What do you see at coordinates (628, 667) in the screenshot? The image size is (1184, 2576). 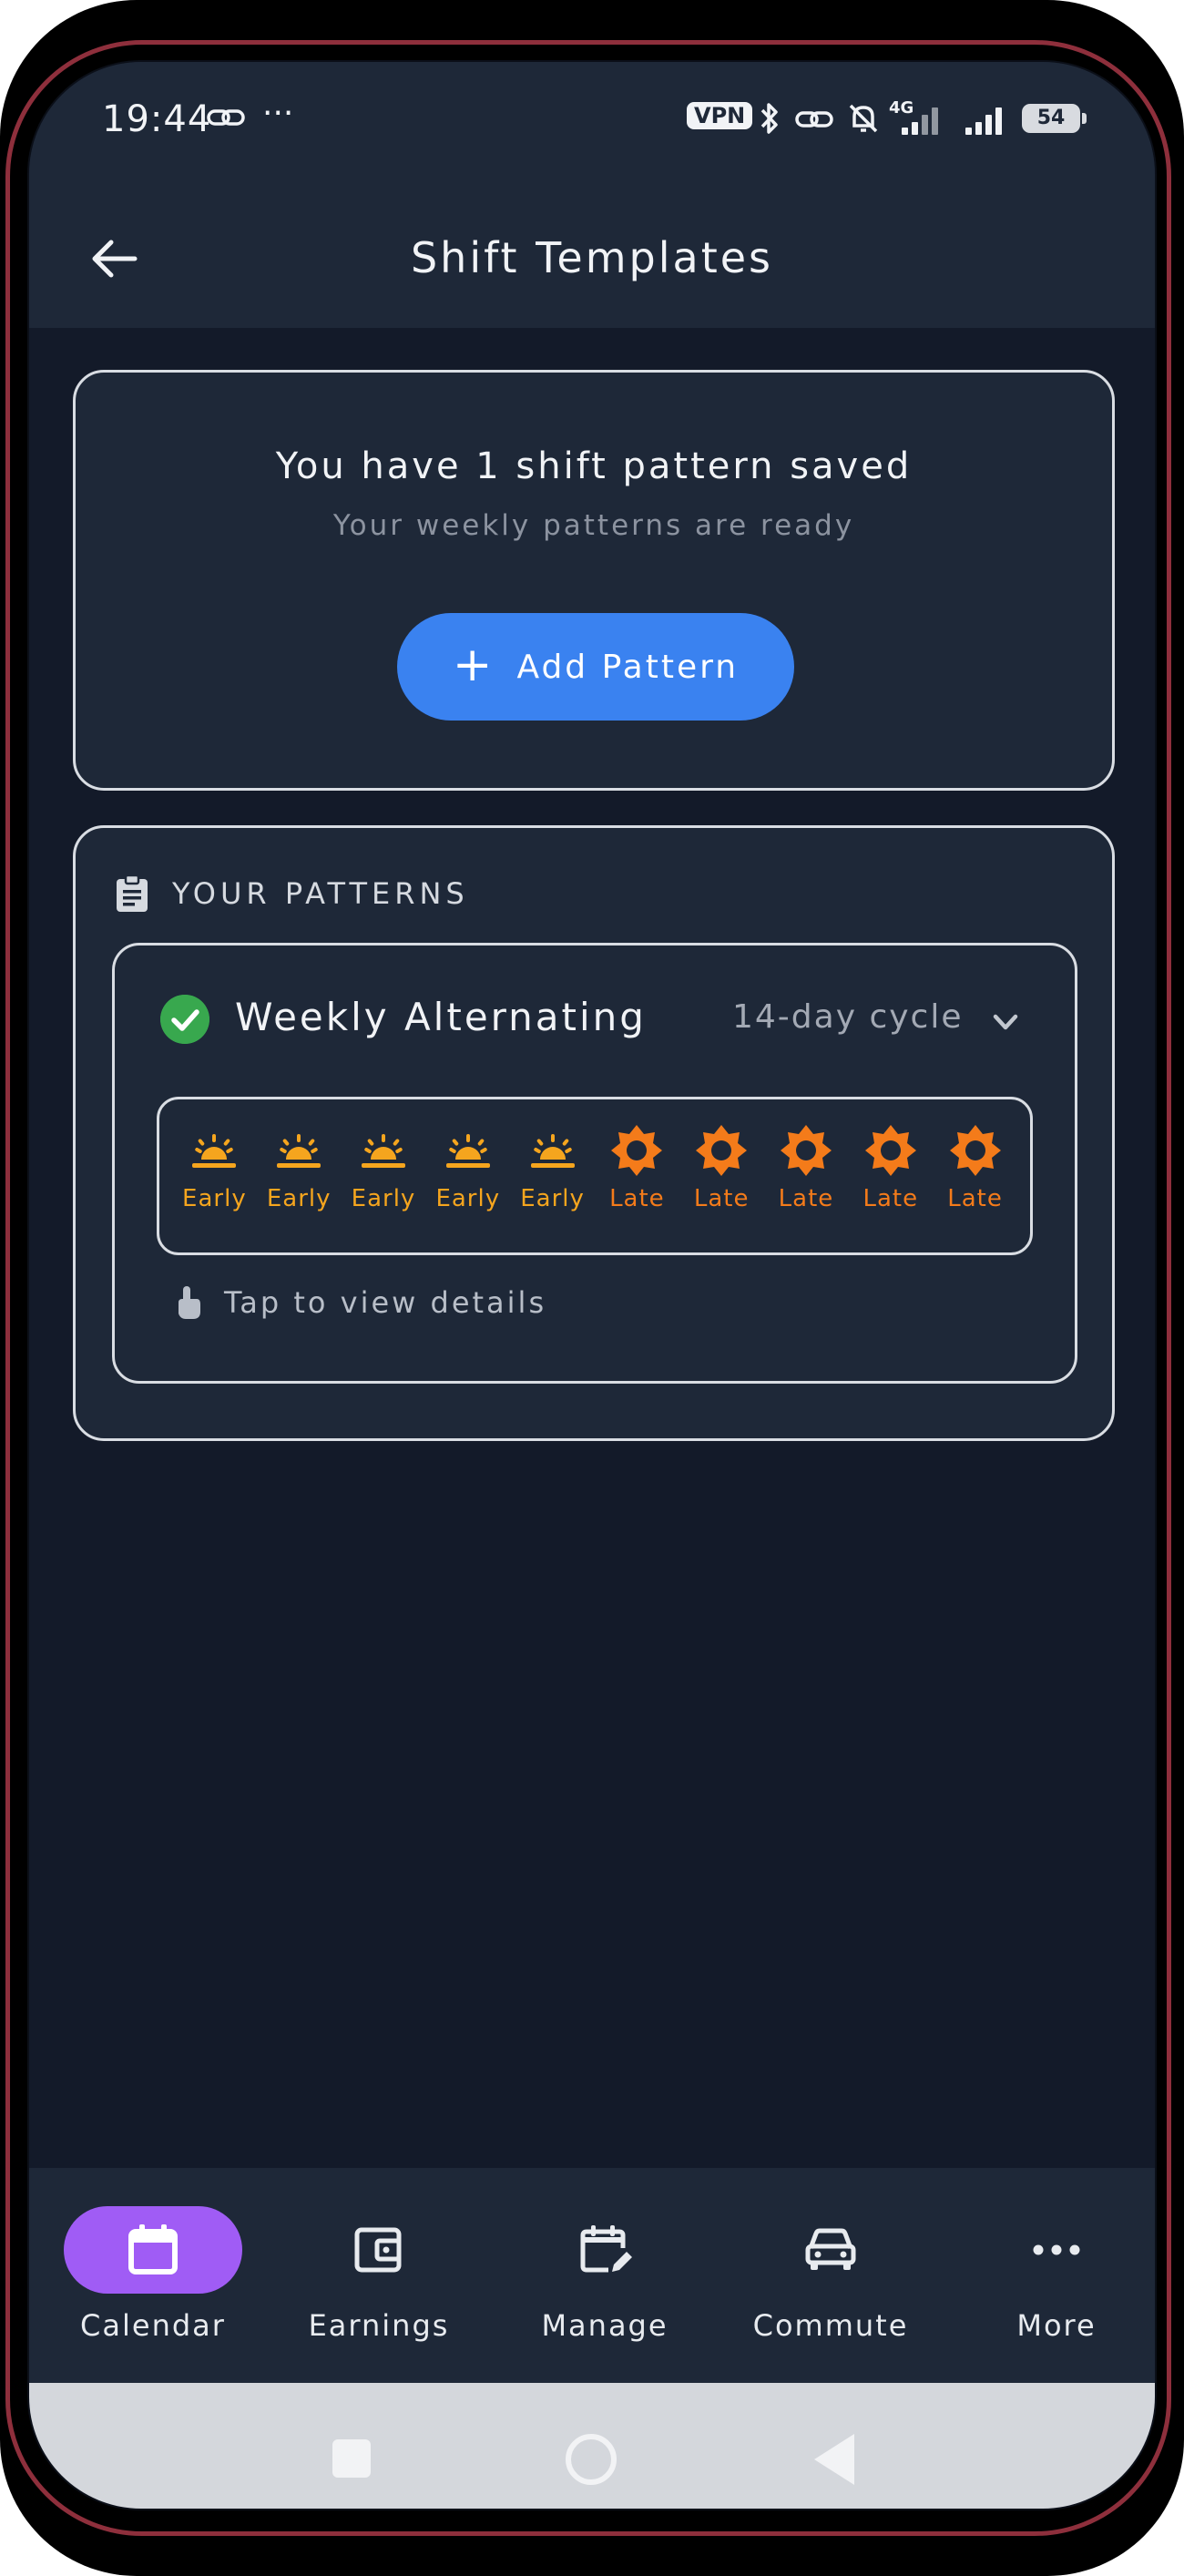 I see `add-pattern-label: Add Pattern` at bounding box center [628, 667].